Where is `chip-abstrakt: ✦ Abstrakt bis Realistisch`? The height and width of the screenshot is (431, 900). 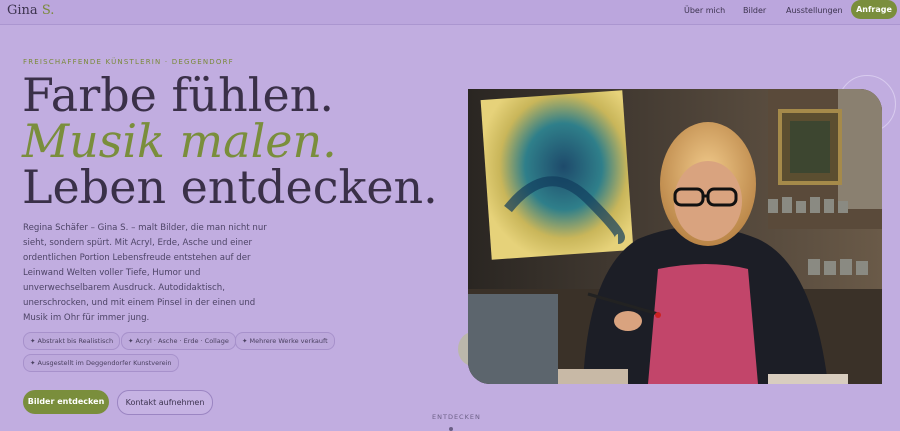 chip-abstrakt: ✦ Abstrakt bis Realistisch is located at coordinates (72, 341).